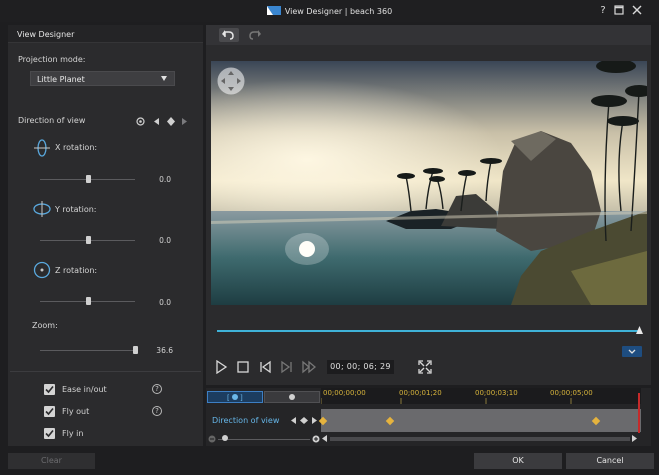 Image resolution: width=659 pixels, height=475 pixels. What do you see at coordinates (325, 439) in the screenshot?
I see `scroll-left-icon` at bounding box center [325, 439].